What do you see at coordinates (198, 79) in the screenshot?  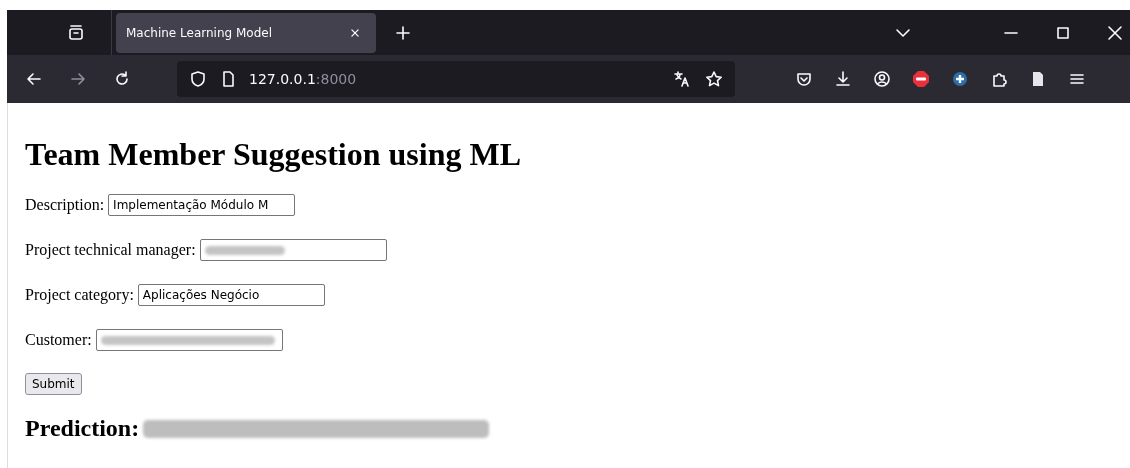 I see `shield-icon` at bounding box center [198, 79].